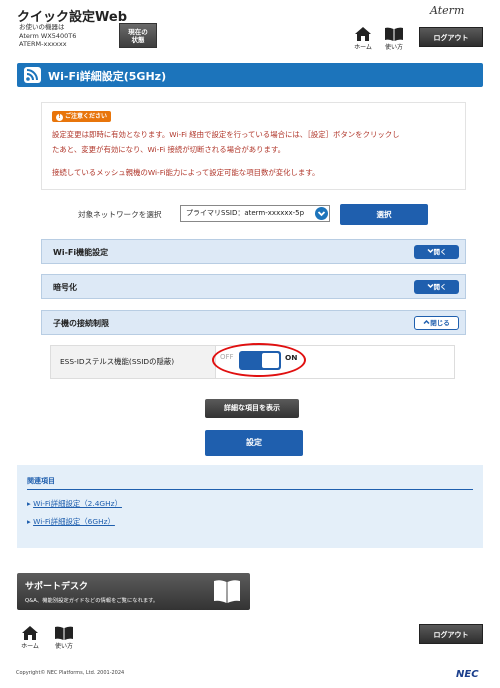 This screenshot has height=688, width=500. What do you see at coordinates (59, 117) in the screenshot?
I see `exclamation-icon: !` at bounding box center [59, 117].